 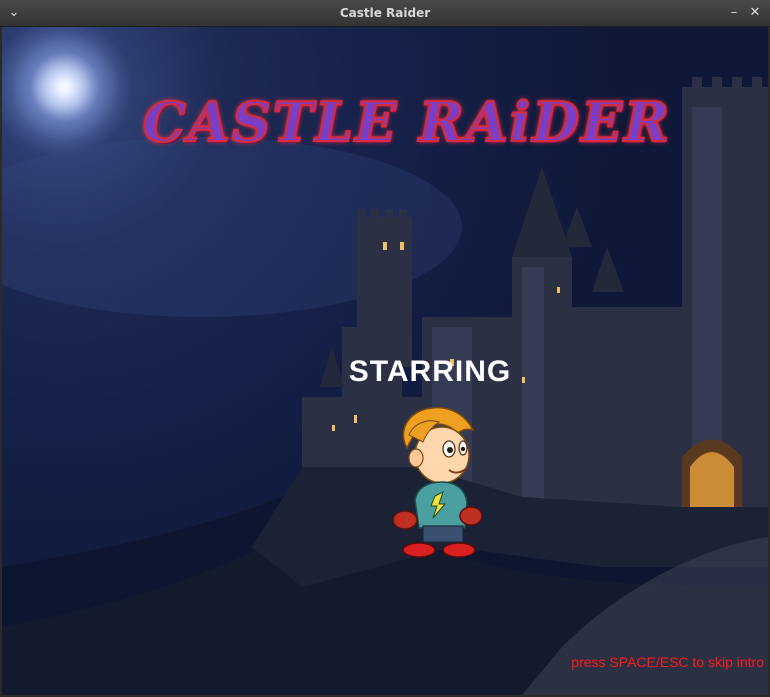 I want to click on window-title: Castle Raider, so click(x=385, y=13).